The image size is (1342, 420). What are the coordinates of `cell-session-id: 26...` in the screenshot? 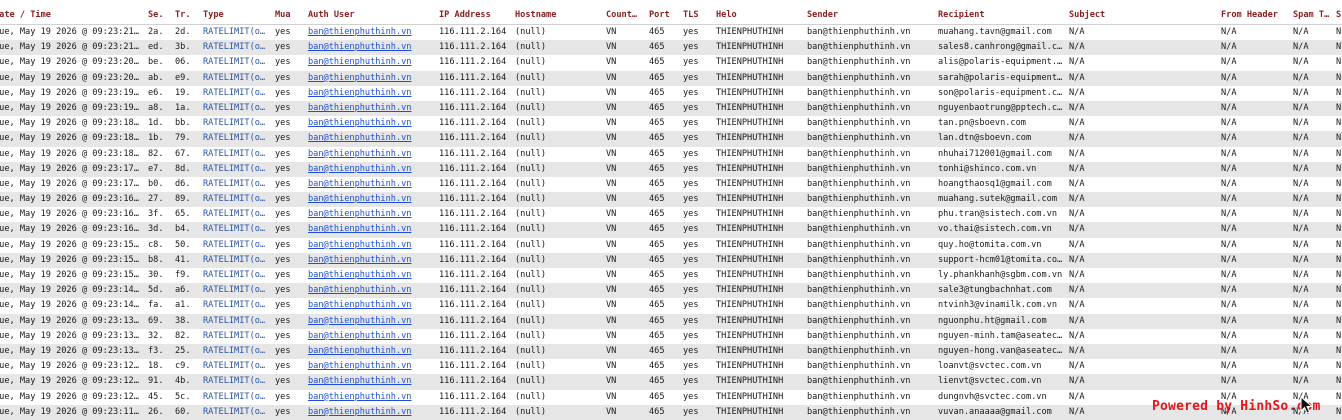 It's located at (156, 411).